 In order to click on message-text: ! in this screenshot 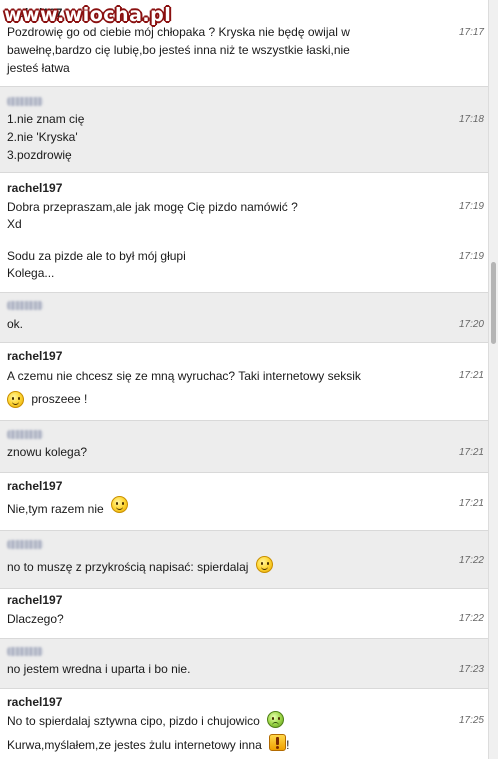, I will do `click(288, 745)`.